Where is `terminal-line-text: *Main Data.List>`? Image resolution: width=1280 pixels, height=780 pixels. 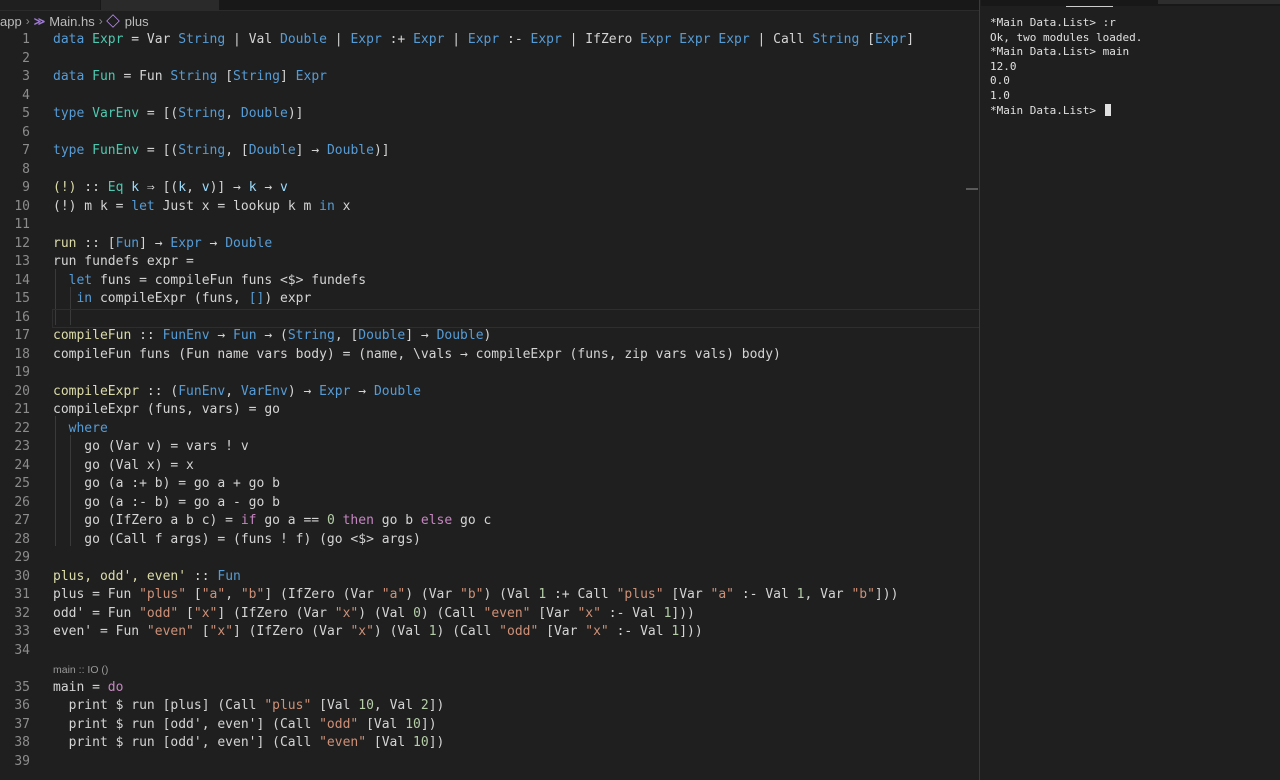 terminal-line-text: *Main Data.List> is located at coordinates (1046, 110).